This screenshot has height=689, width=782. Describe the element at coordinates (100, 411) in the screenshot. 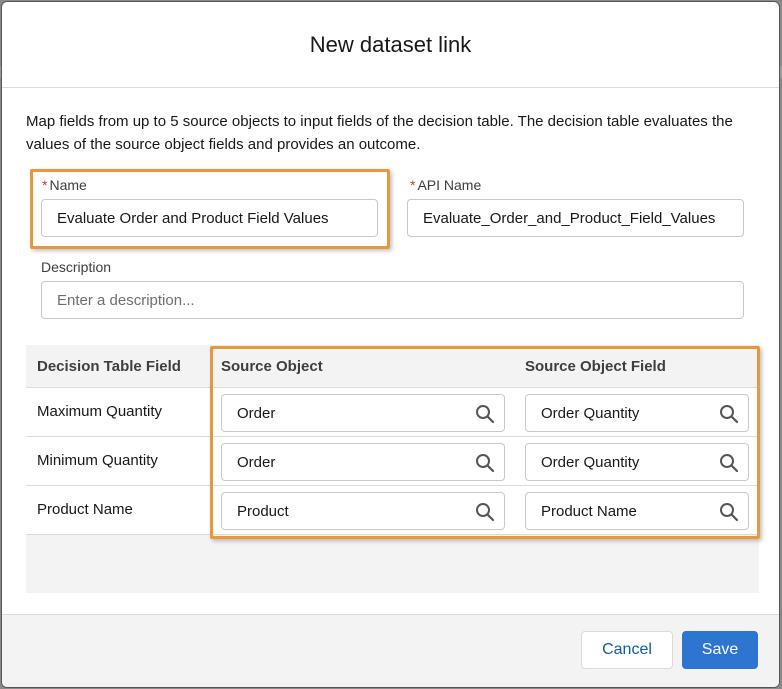

I see `decision-table-field: Maximum Quantity` at that location.